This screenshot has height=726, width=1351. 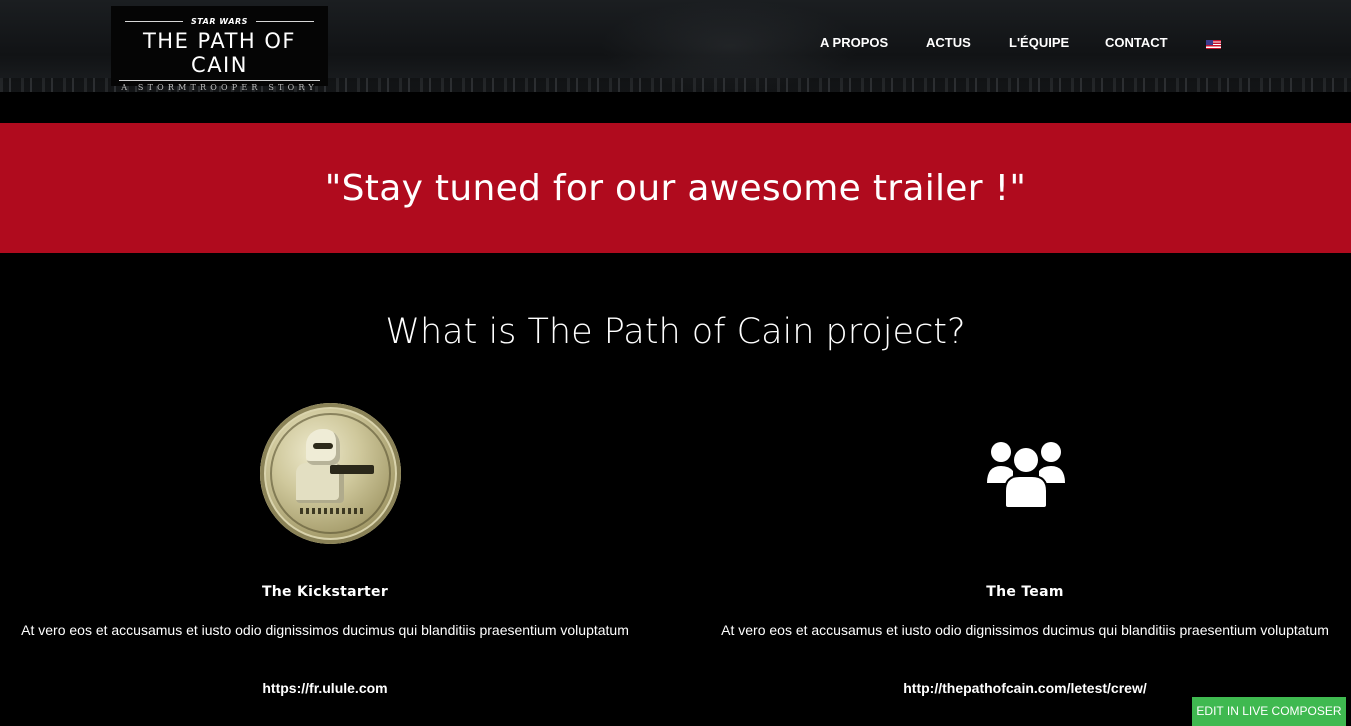 I want to click on us-flag-icon, so click(x=1213, y=44).